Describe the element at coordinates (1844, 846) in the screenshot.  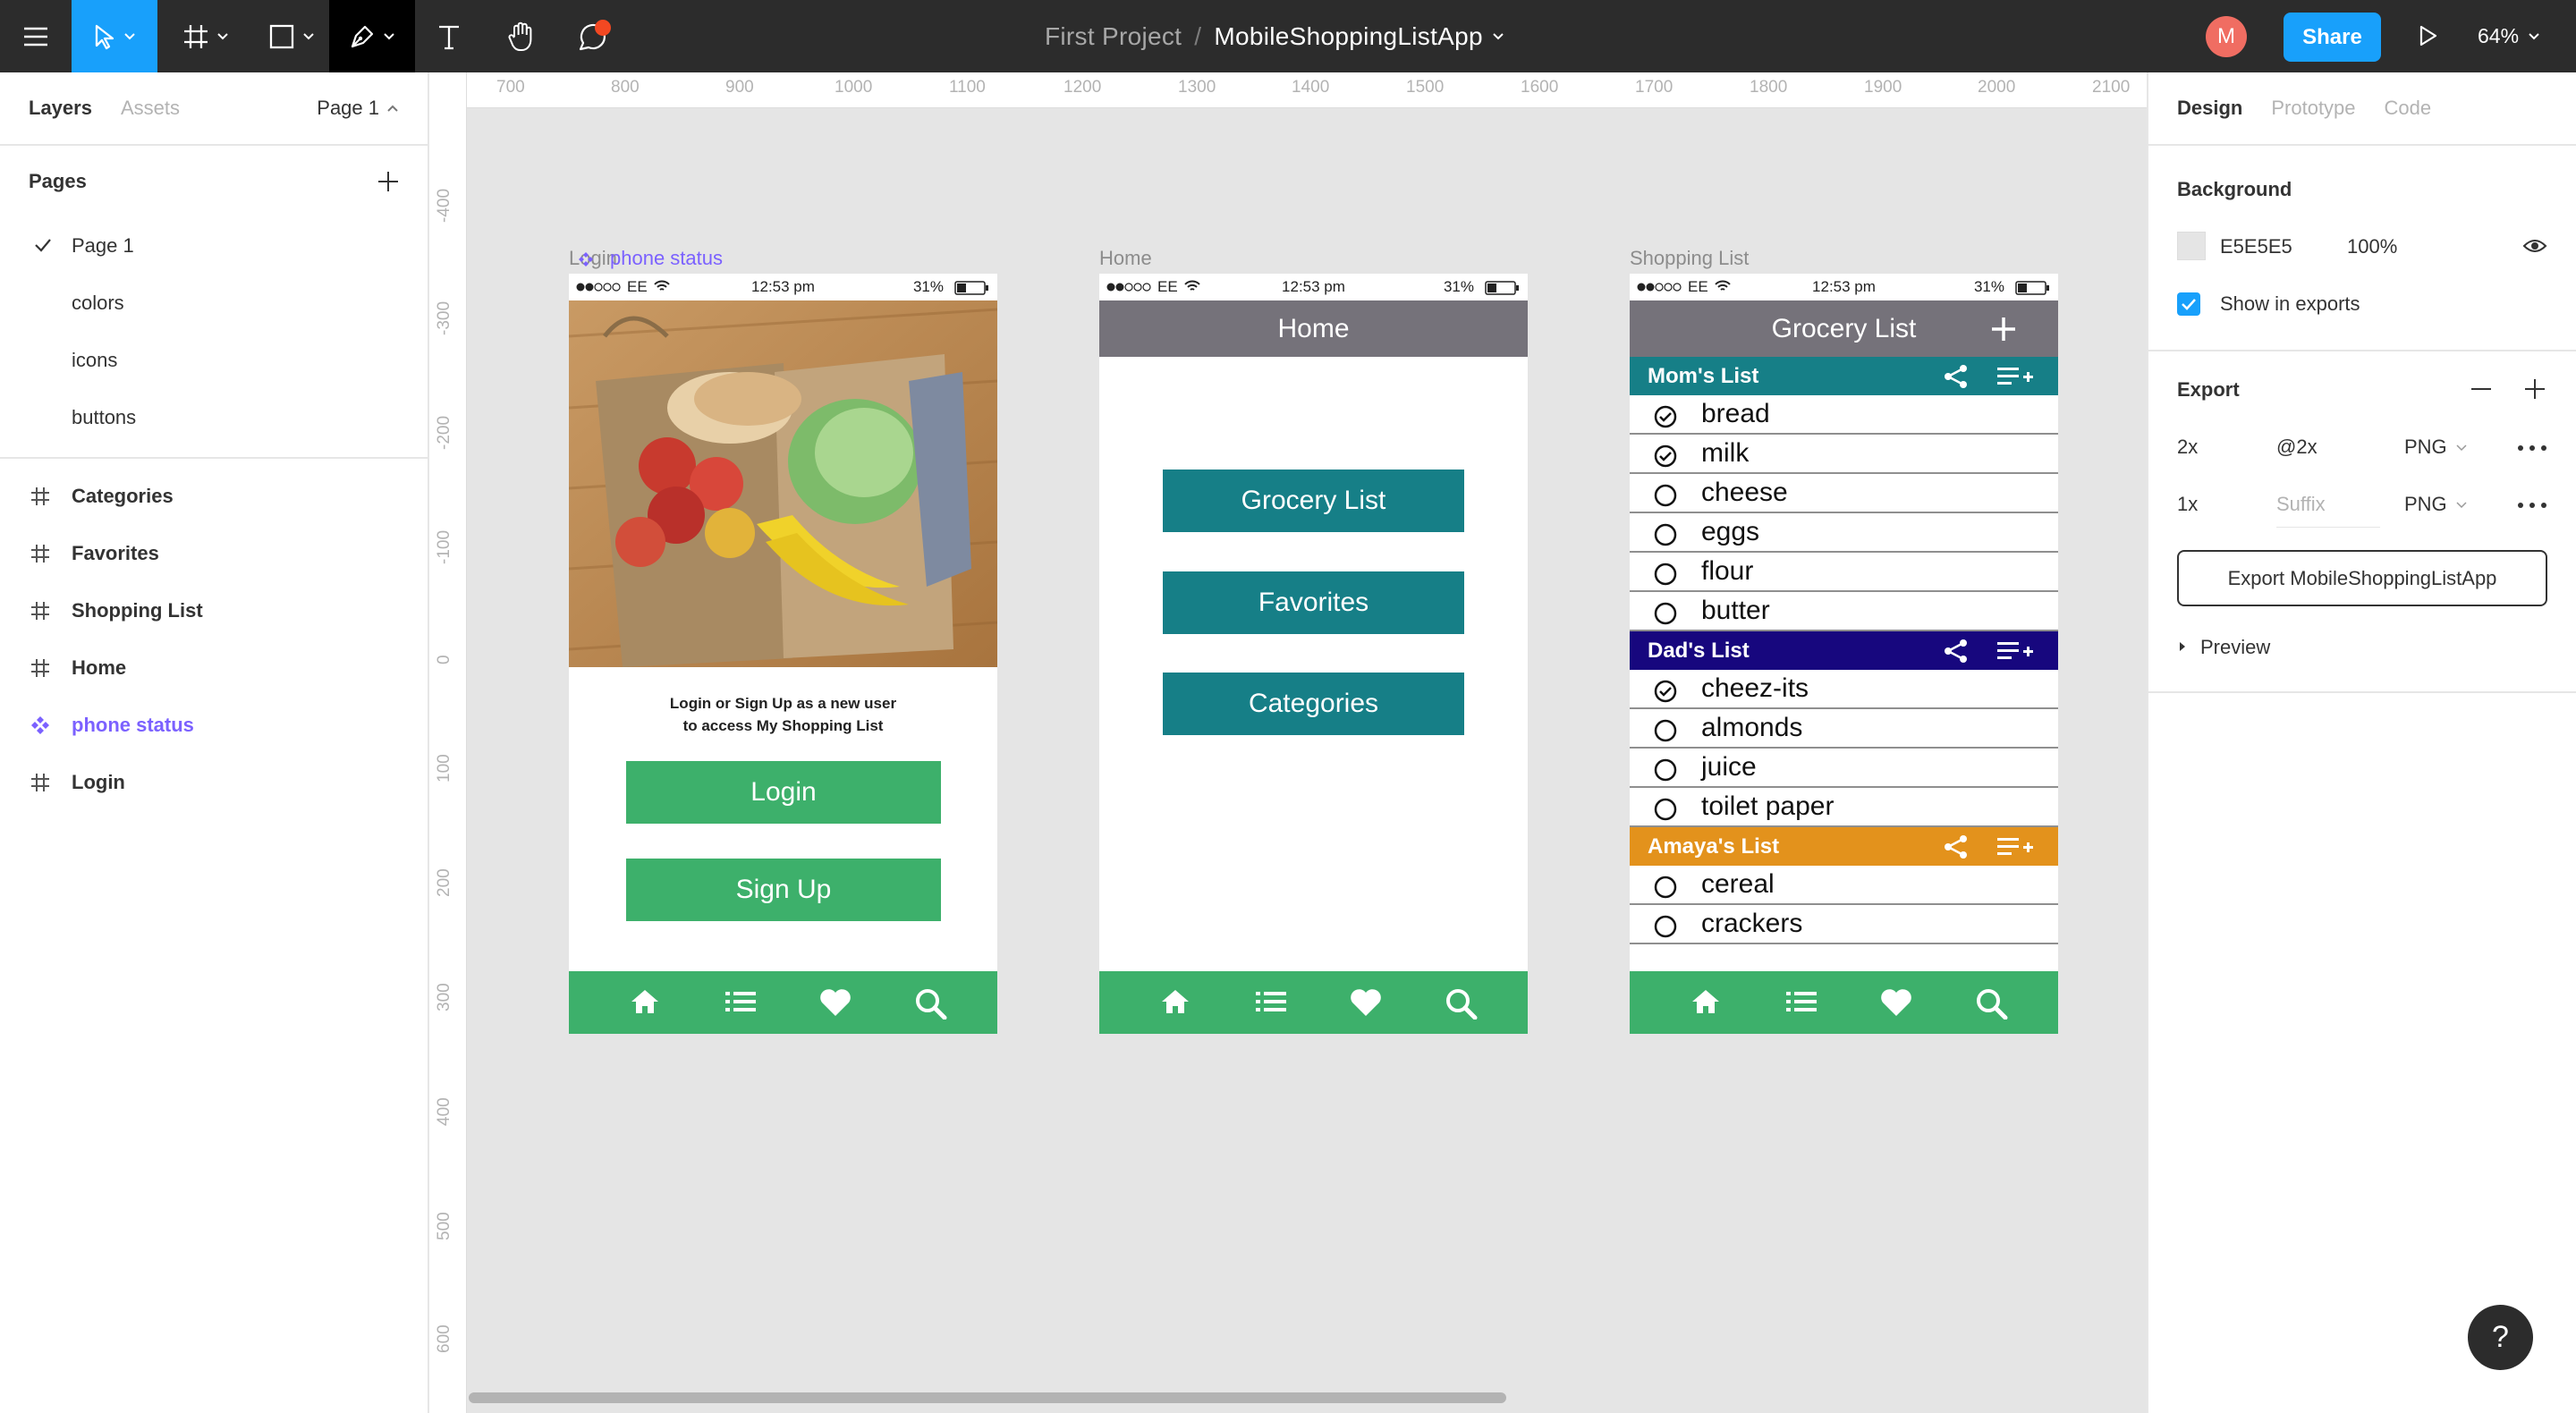
I see `list-section-header: Amaya's List` at that location.